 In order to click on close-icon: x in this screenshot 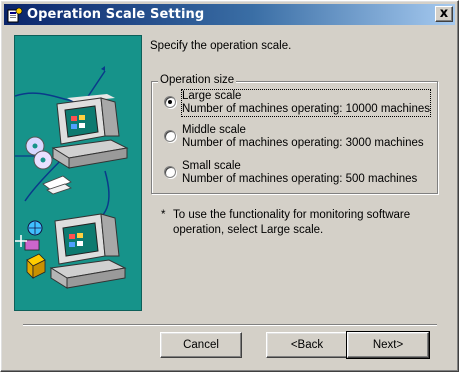, I will do `click(444, 13)`.